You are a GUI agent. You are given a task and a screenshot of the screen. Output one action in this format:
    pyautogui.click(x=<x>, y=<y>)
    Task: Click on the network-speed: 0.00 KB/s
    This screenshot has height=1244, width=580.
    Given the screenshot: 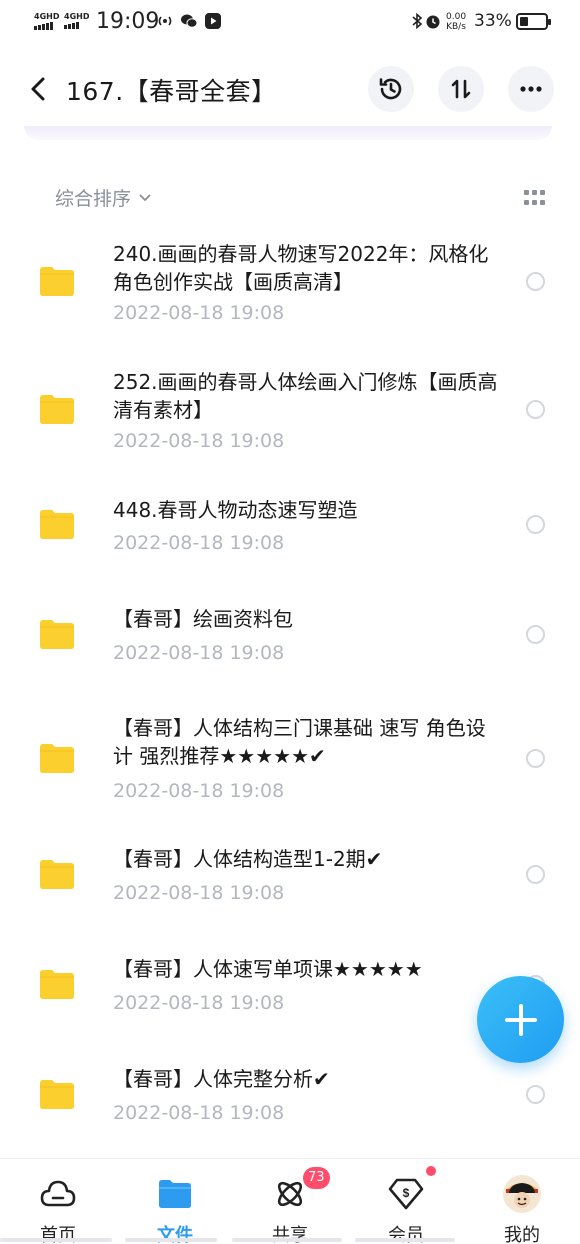 What is the action you would take?
    pyautogui.click(x=456, y=22)
    